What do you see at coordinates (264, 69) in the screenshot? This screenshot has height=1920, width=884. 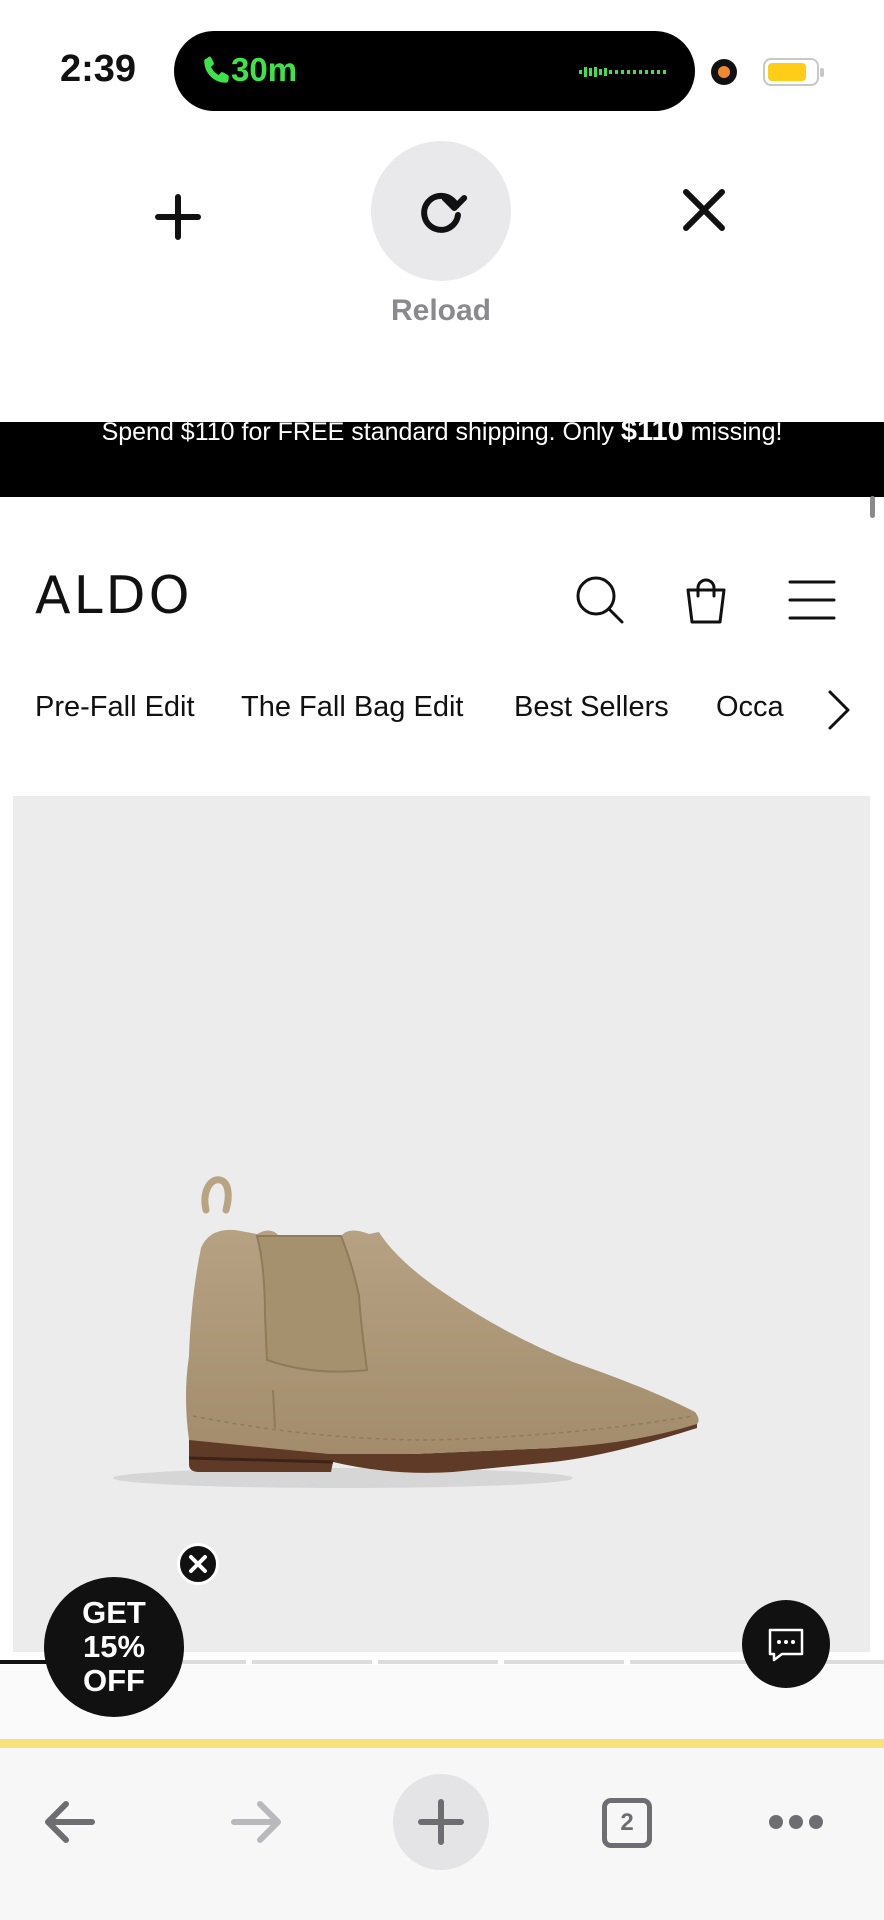 I see `call-duration: 30m` at bounding box center [264, 69].